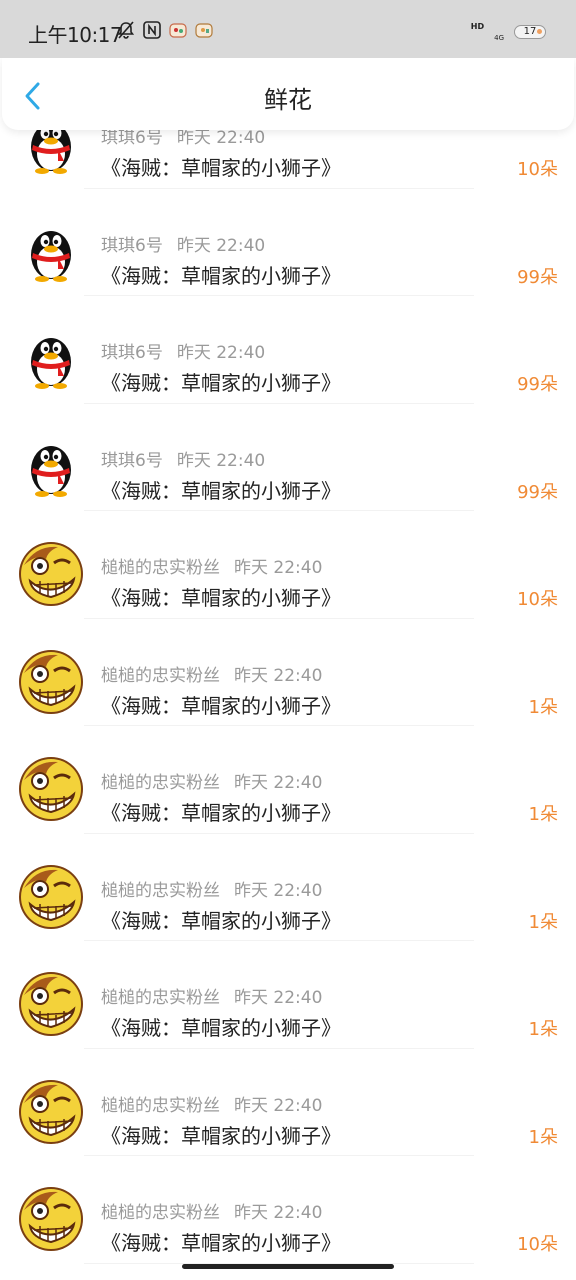 The image size is (576, 1280). I want to click on status-bar: 上午10:17 HD 4G 17, so click(288, 29).